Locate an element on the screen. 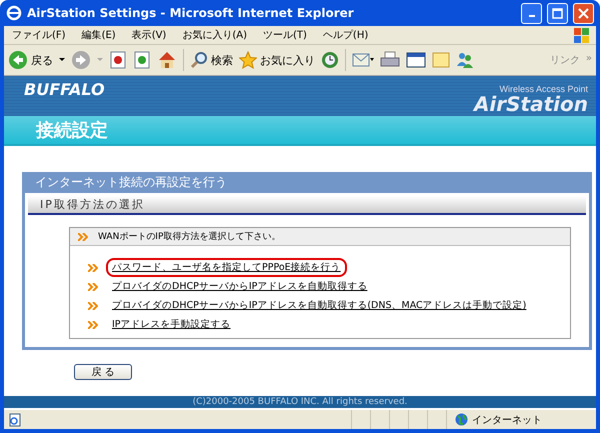 This screenshot has width=600, height=433. menu-item: 編集(E) is located at coordinates (99, 35).